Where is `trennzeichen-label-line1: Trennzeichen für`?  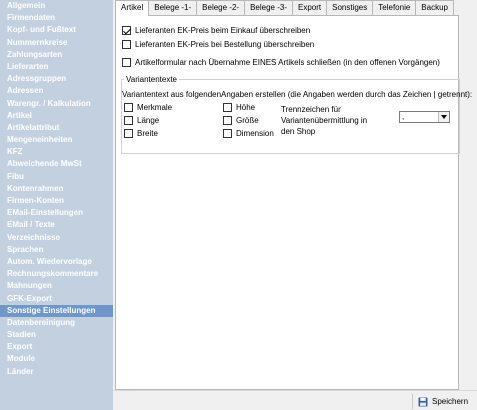
trennzeichen-label-line1: Trennzeichen für is located at coordinates (311, 109).